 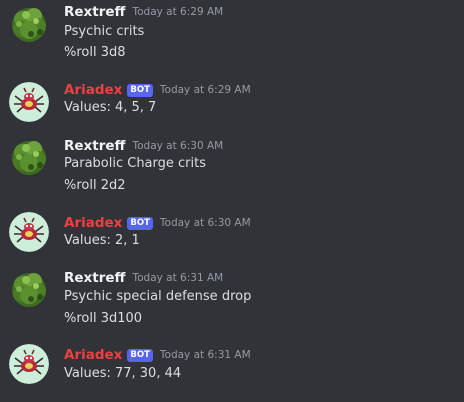 What do you see at coordinates (110, 107) in the screenshot?
I see `message-text: Values: 4, 5, 7` at bounding box center [110, 107].